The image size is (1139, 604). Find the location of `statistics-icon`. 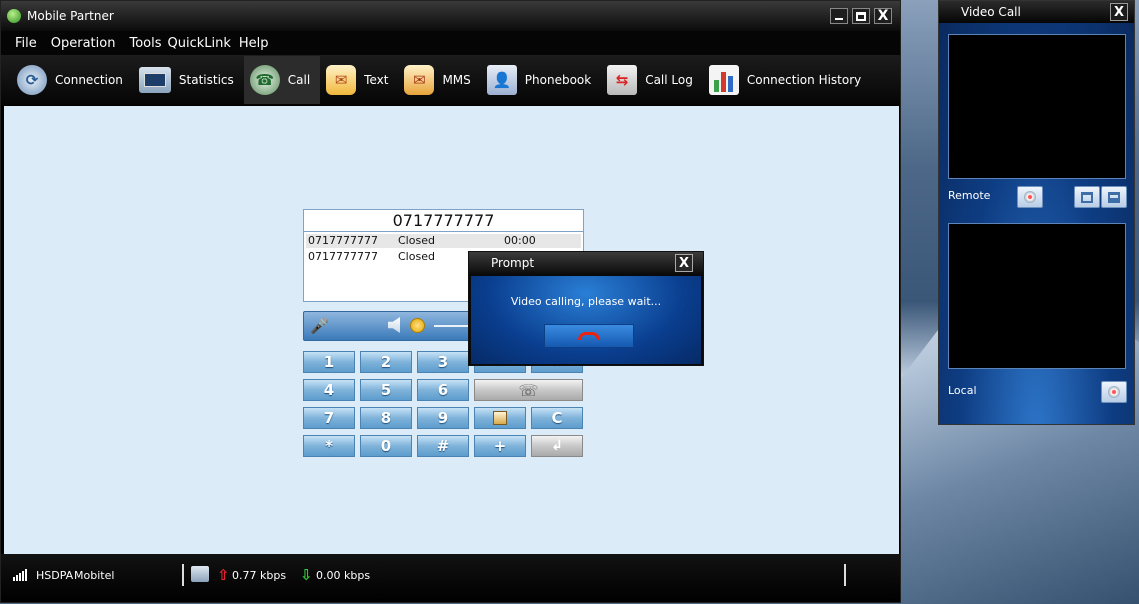

statistics-icon is located at coordinates (154, 80).